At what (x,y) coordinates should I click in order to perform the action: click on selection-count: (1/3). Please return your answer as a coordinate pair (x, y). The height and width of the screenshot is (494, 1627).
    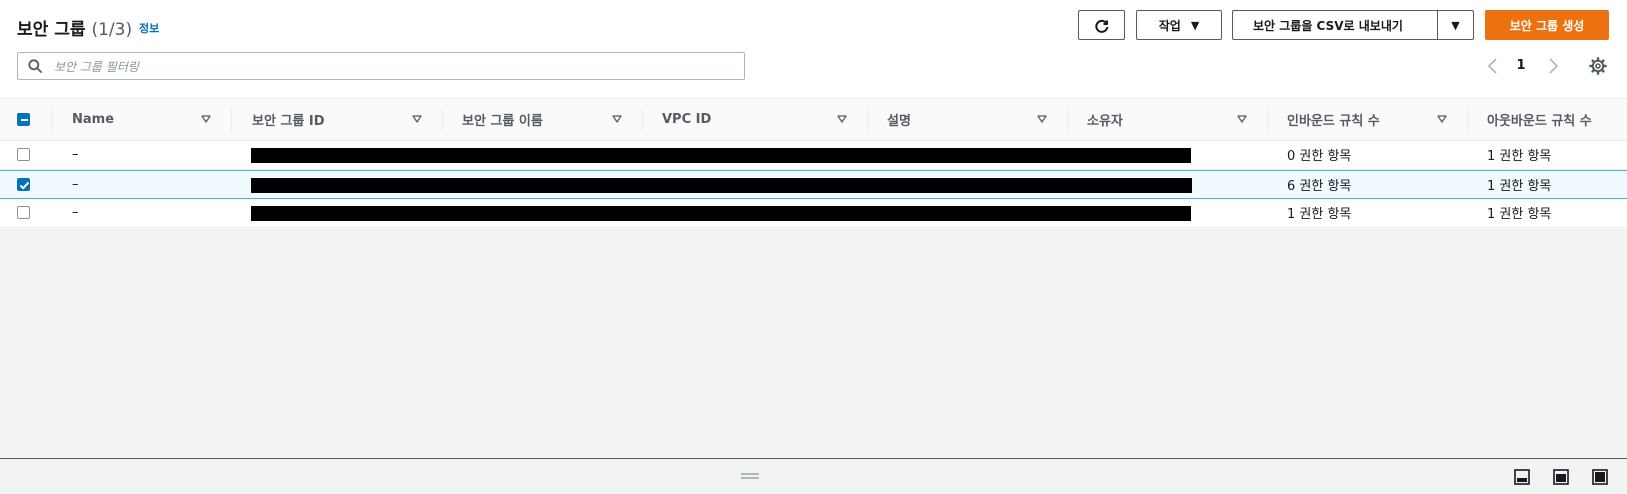
    Looking at the image, I should click on (112, 30).